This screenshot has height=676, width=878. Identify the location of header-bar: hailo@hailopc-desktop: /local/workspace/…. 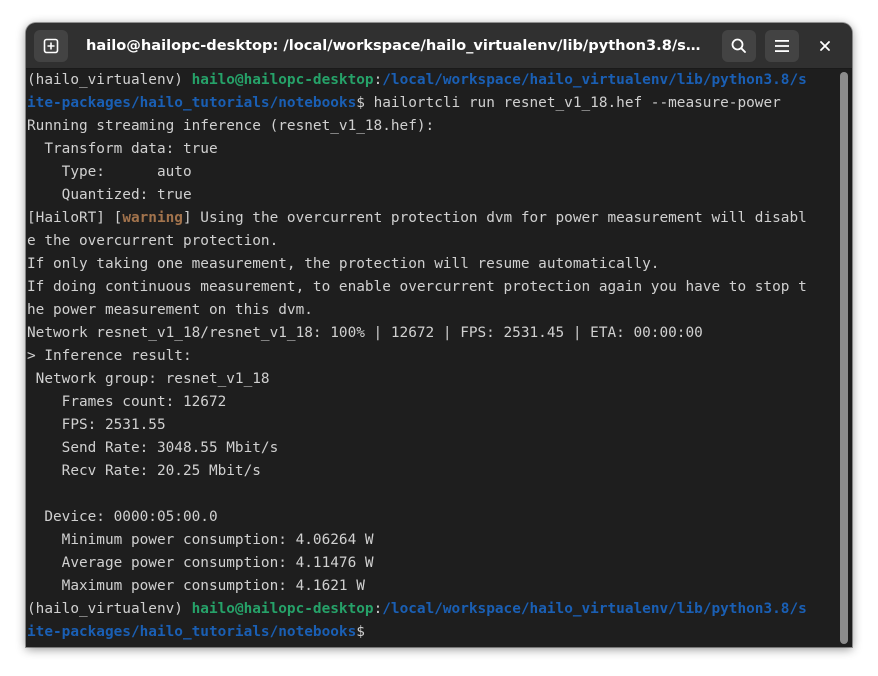
(439, 46).